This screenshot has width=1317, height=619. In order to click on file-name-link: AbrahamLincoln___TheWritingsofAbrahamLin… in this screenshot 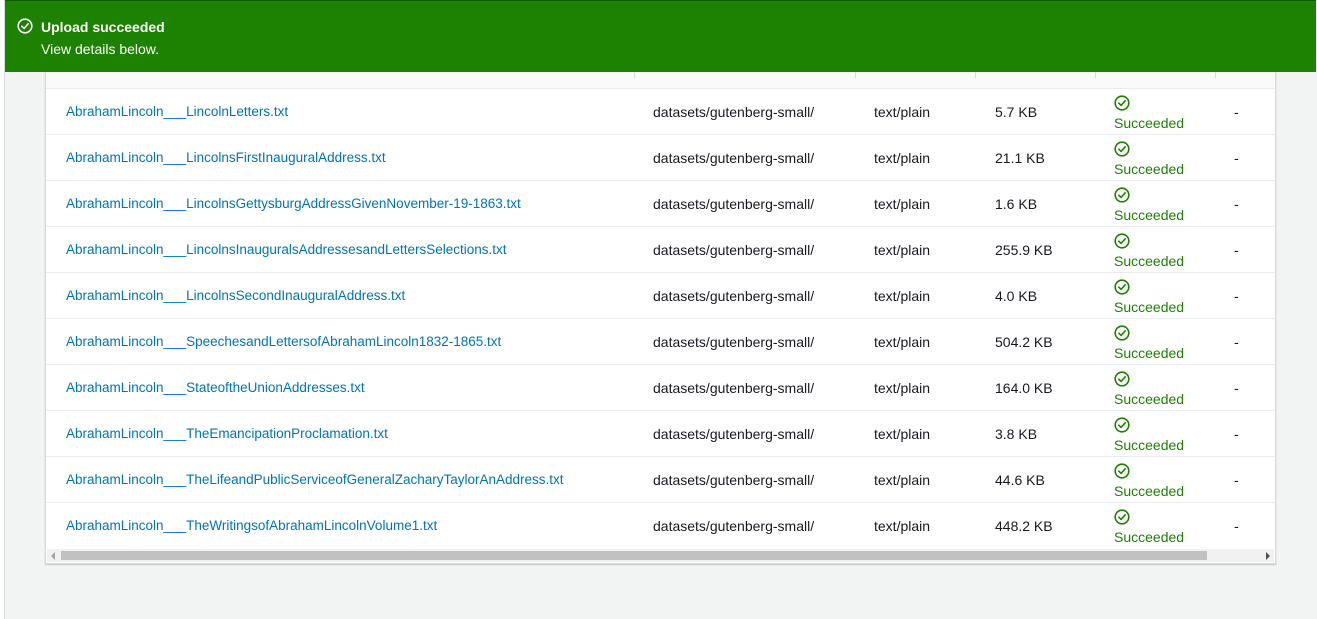, I will do `click(251, 526)`.